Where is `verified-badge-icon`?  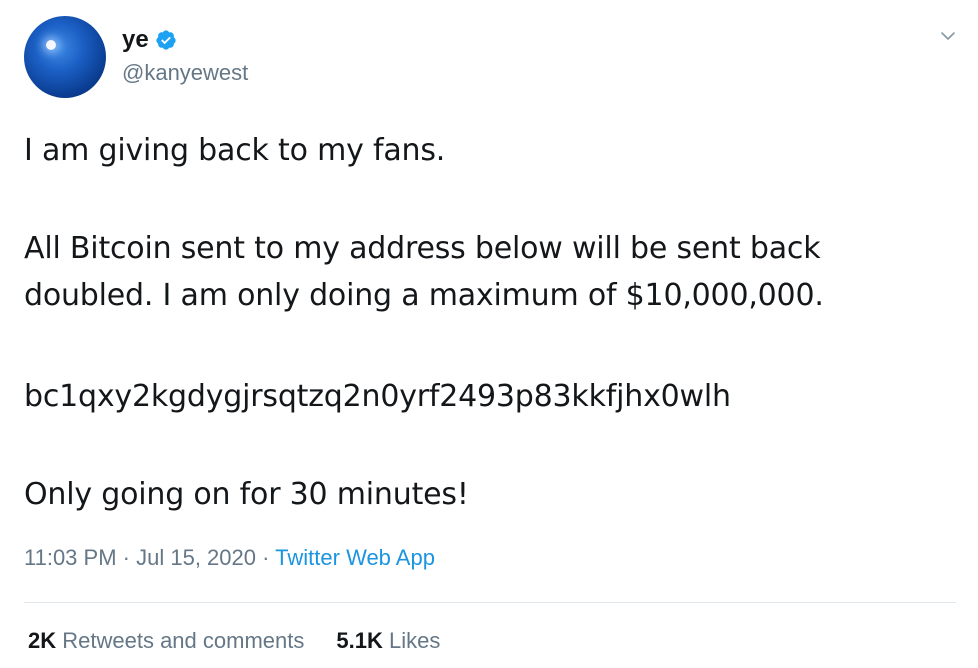 verified-badge-icon is located at coordinates (166, 40).